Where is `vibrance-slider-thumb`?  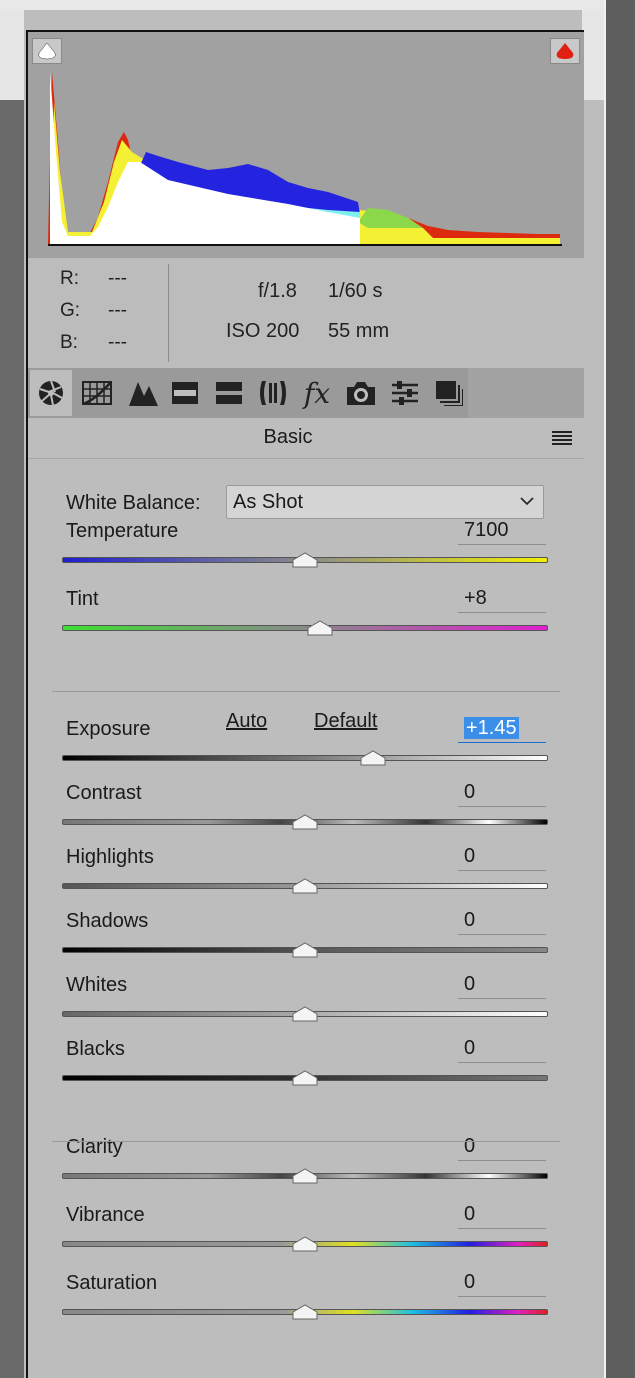 vibrance-slider-thumb is located at coordinates (305, 1244).